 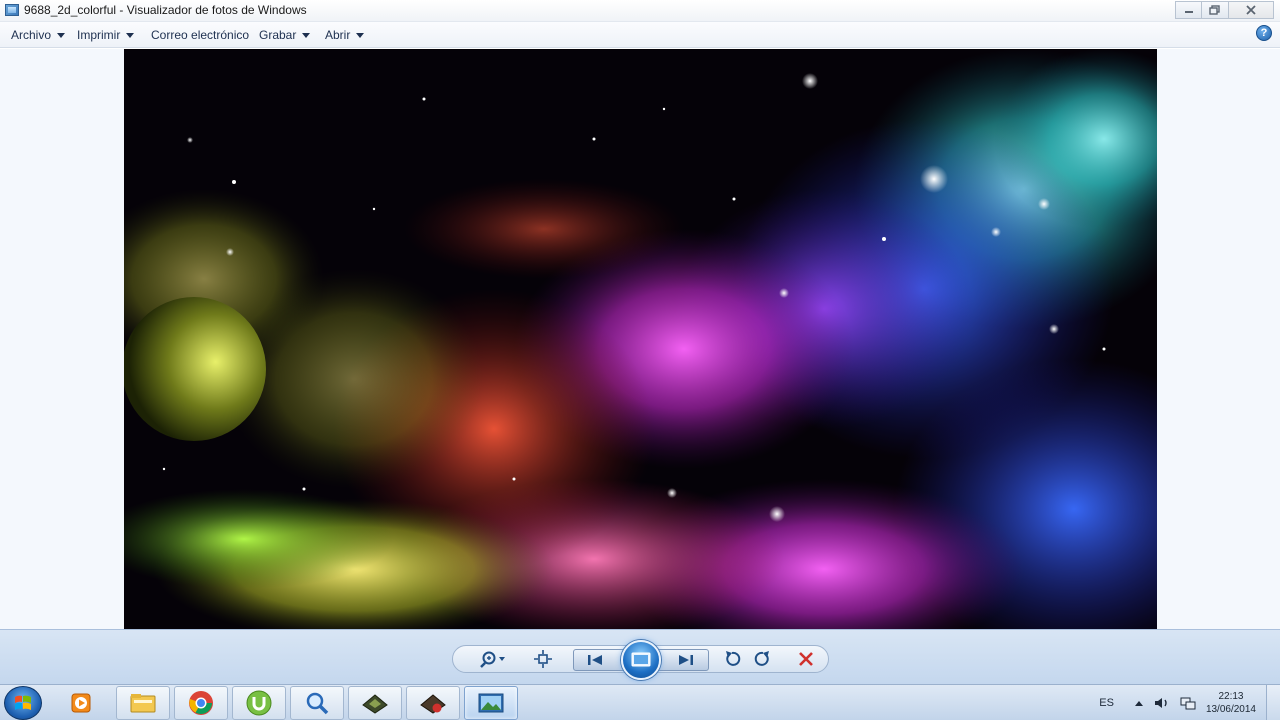 I want to click on rotate-right-button, so click(x=763, y=659).